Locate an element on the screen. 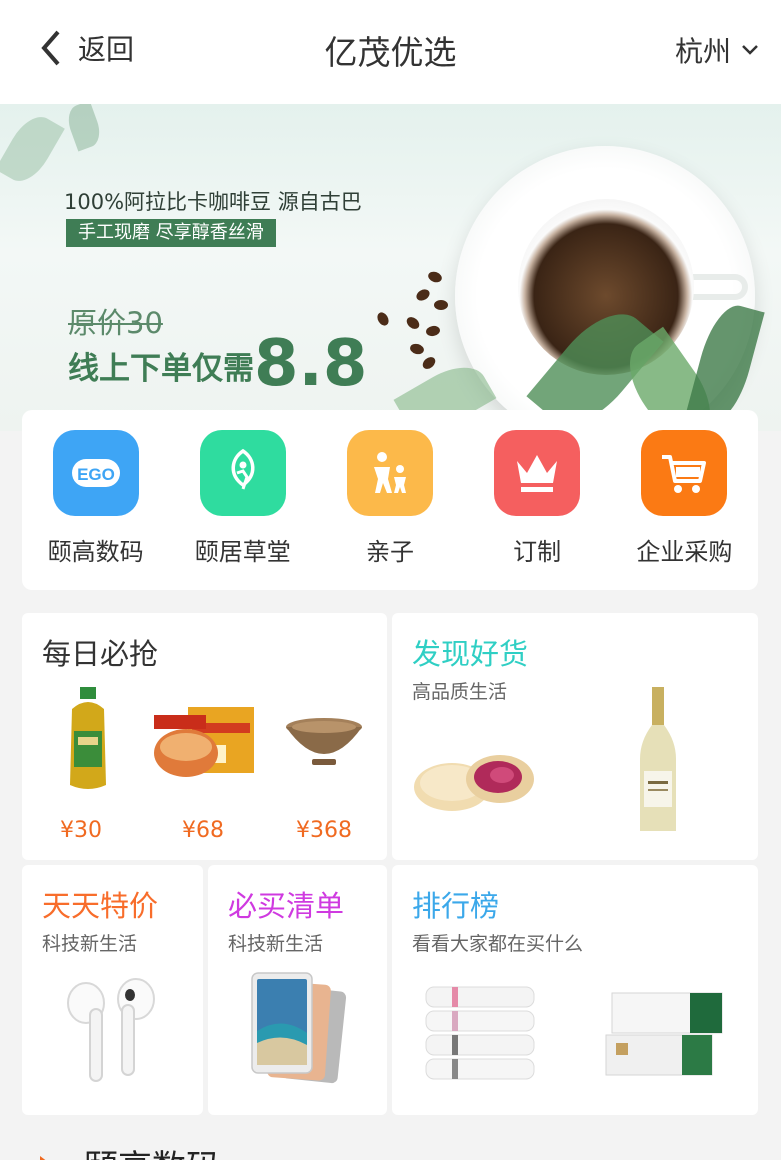  category-custom: 订制 is located at coordinates (537, 510).